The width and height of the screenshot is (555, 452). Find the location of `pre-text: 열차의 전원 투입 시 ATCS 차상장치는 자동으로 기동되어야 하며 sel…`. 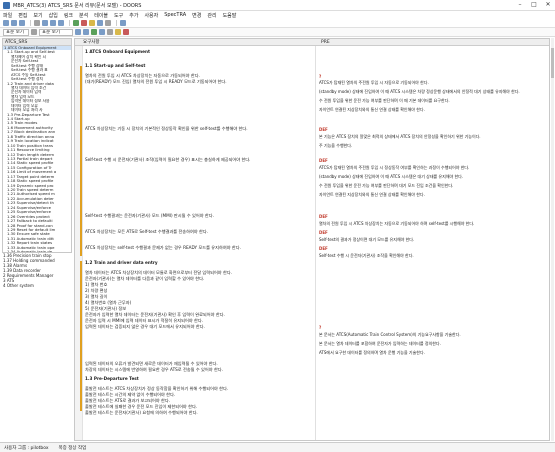

pre-text: 열차의 전원 투입 시 ATCS 차상장치는 자동으로 기동되어야 하며 sel… is located at coordinates (397, 223).